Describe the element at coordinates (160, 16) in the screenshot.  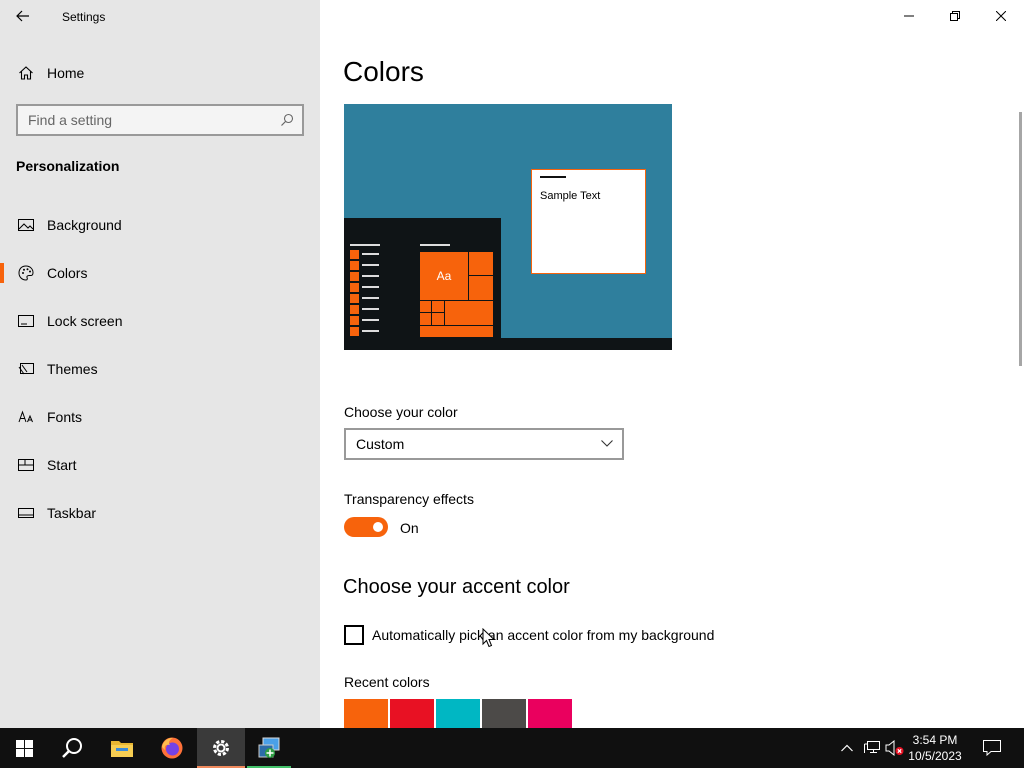
I see `titlebar: Settings` at that location.